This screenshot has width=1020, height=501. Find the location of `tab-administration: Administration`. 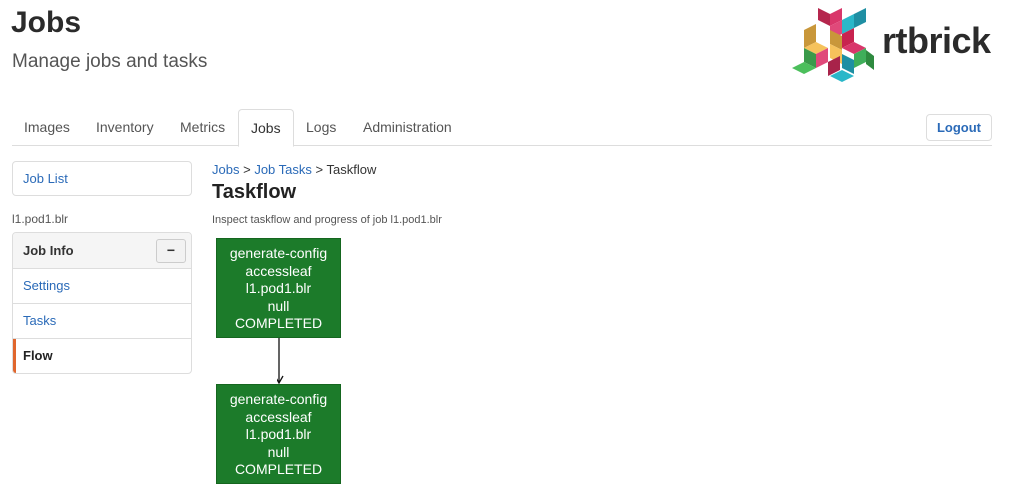

tab-administration: Administration is located at coordinates (407, 127).